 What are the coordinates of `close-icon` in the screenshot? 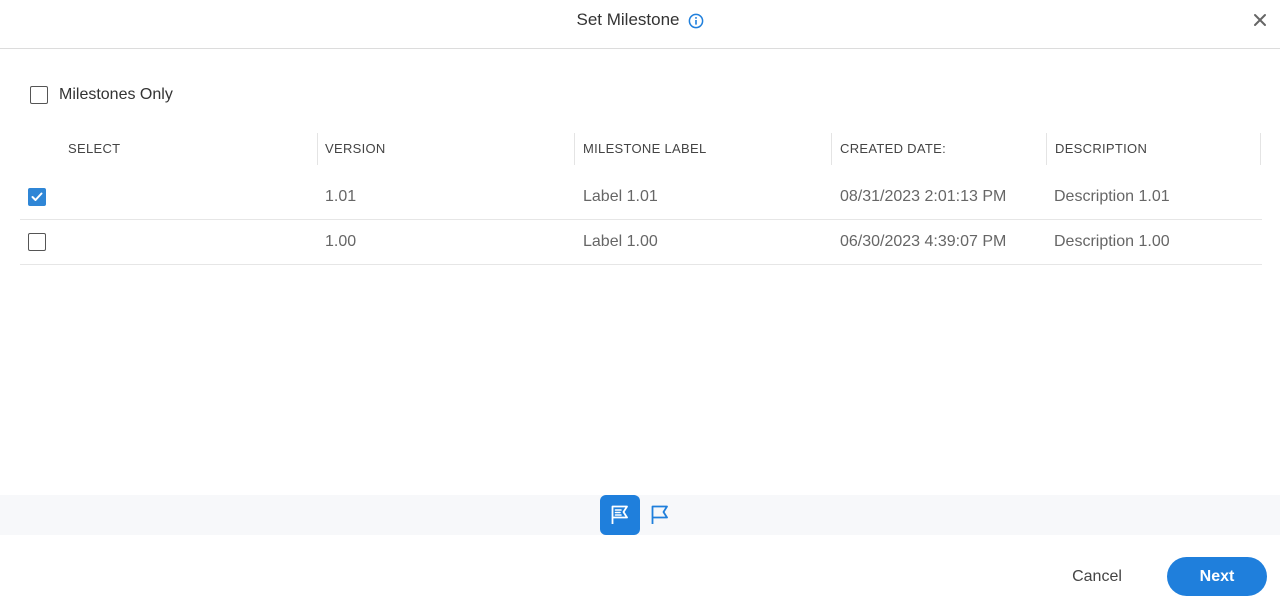 It's located at (1260, 20).